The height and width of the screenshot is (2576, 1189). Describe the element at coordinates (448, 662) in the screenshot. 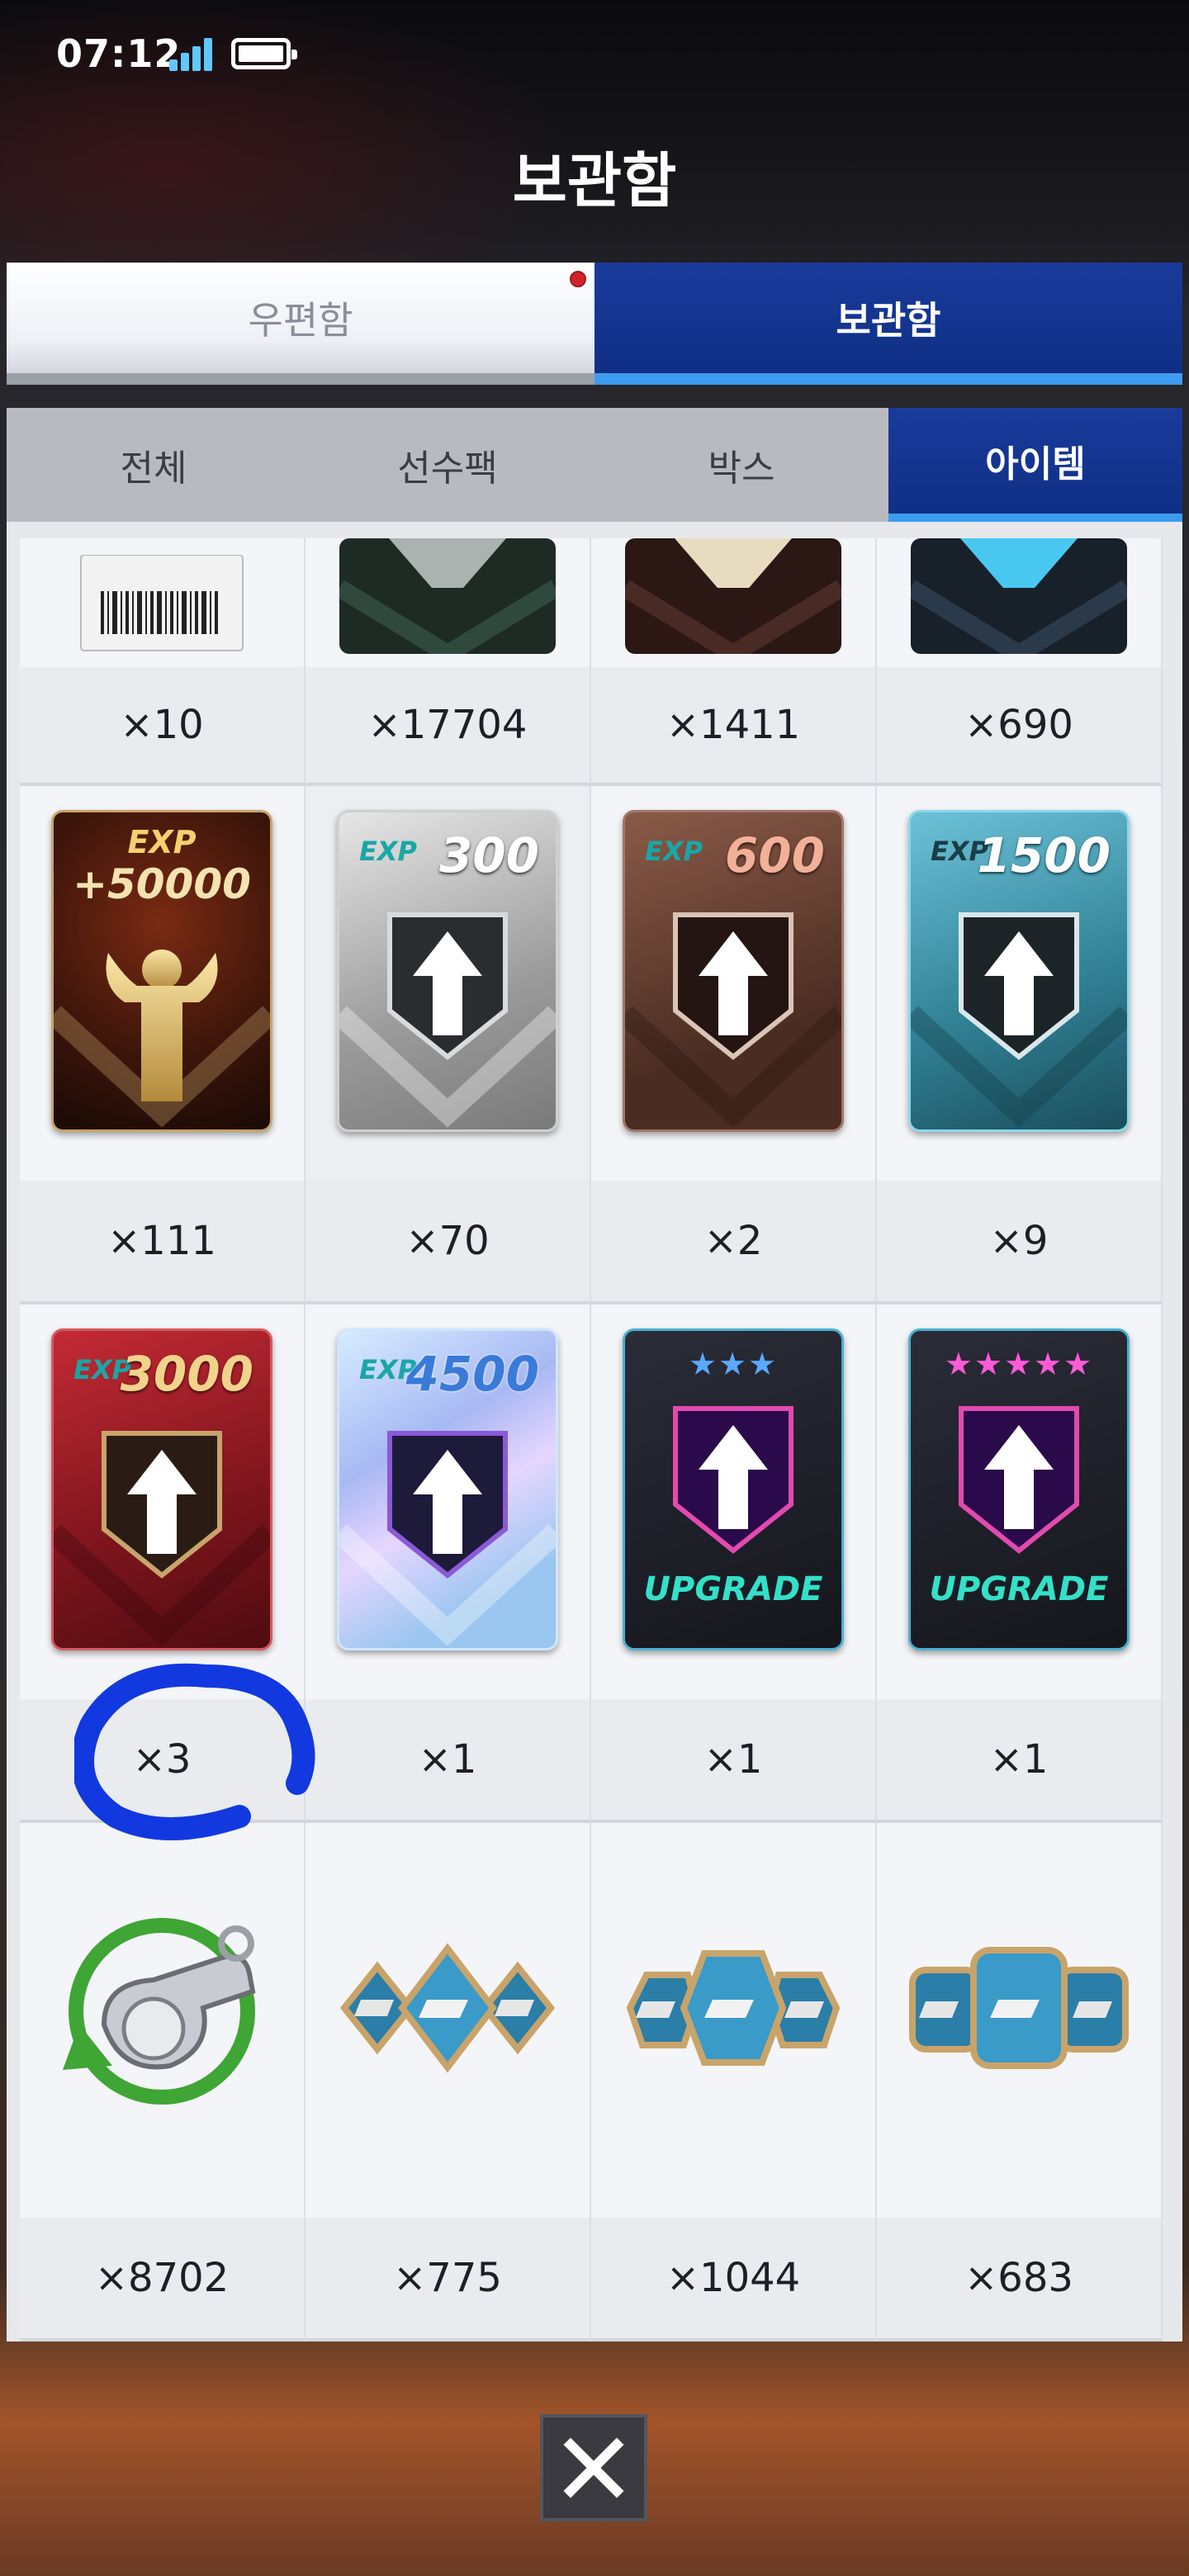

I see `item-cell: ×17704` at that location.